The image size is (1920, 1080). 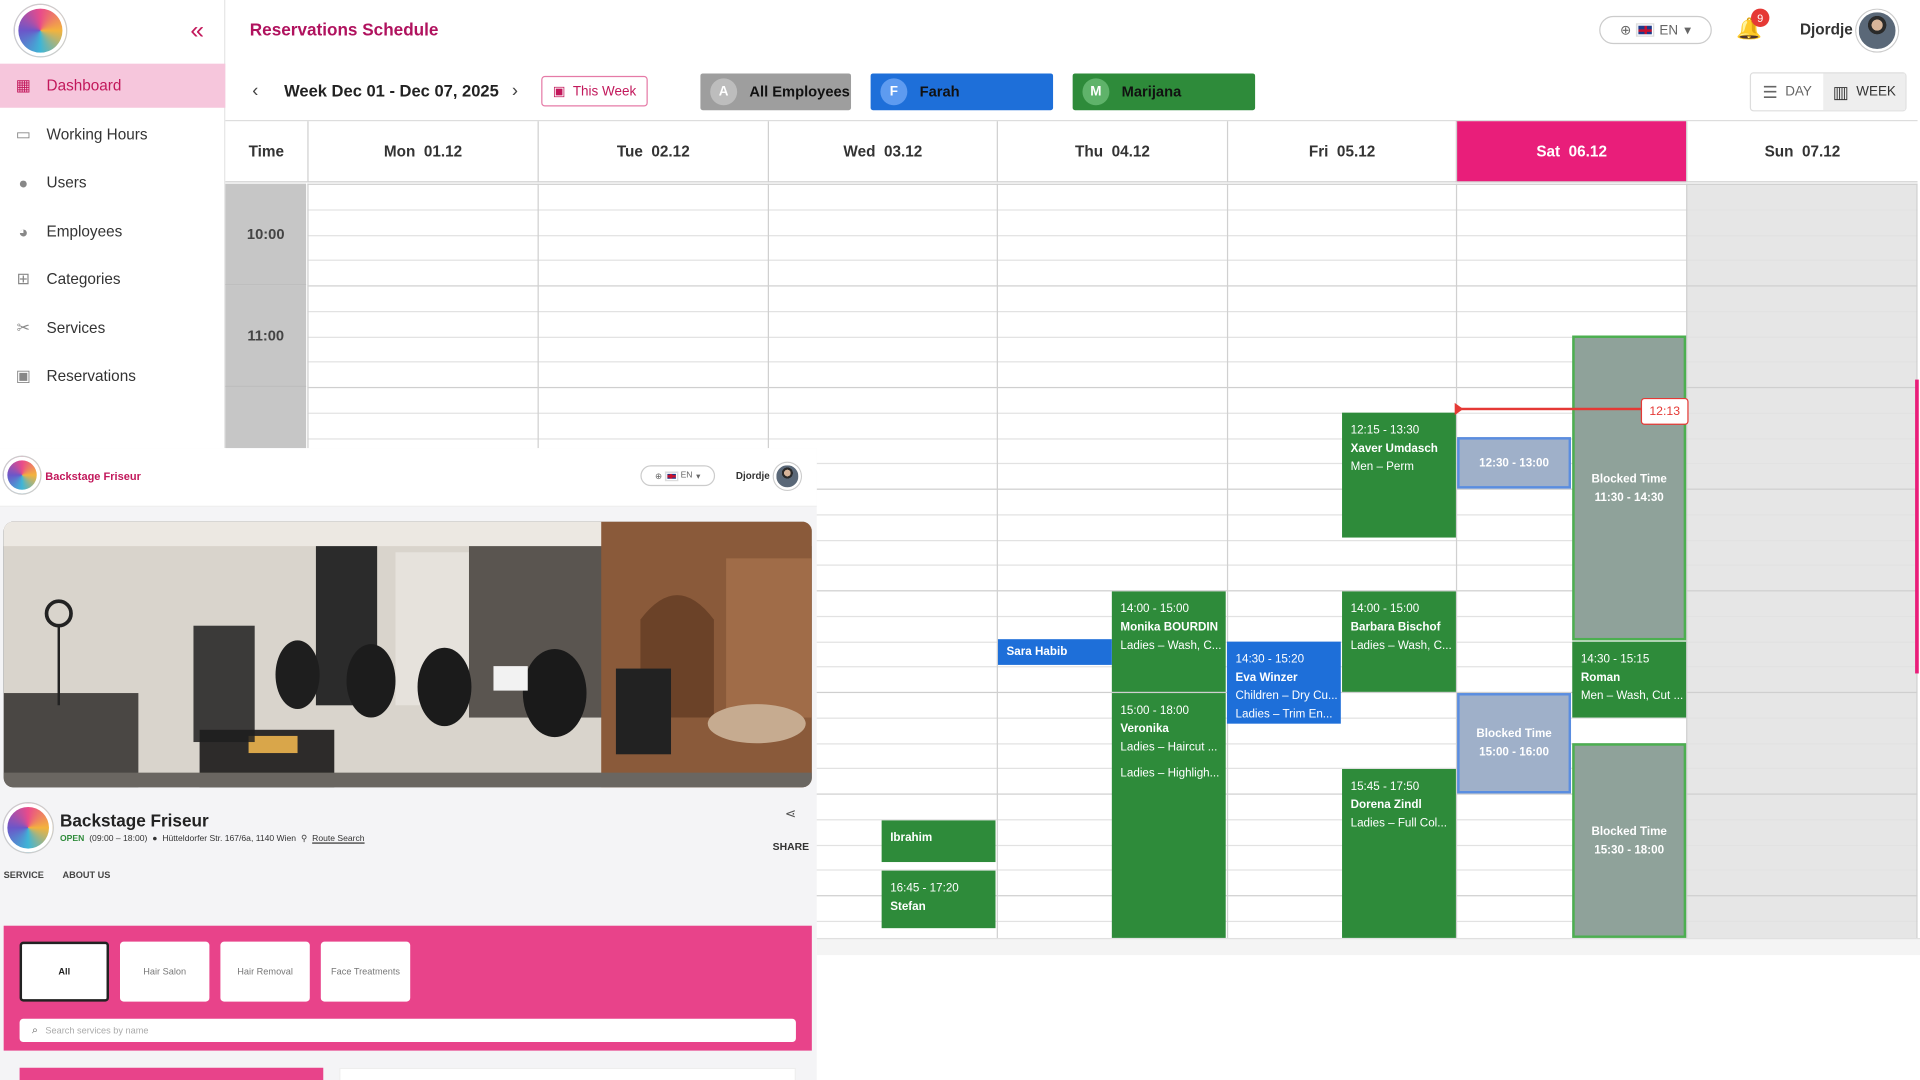 I want to click on day-header-wed: Wed 03.12, so click(x=882, y=152).